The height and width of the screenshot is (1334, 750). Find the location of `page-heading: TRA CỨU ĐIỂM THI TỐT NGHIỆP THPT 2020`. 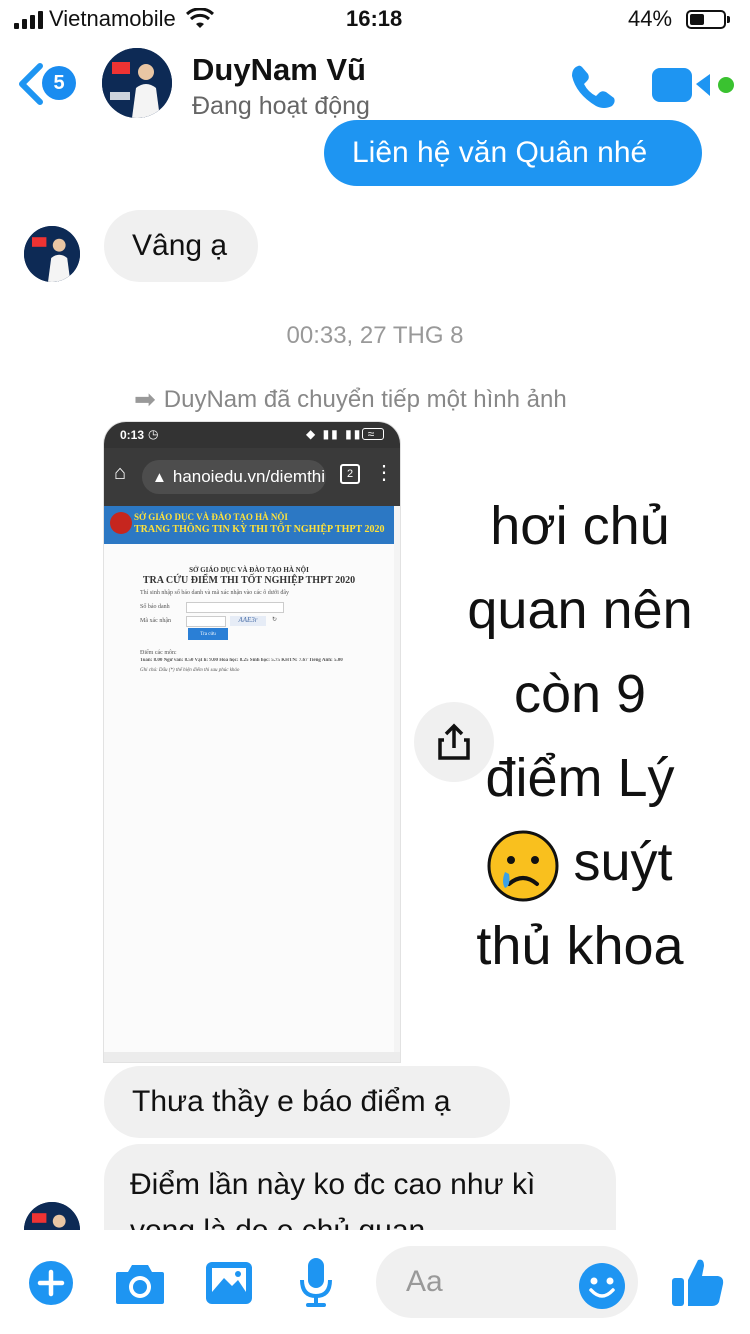

page-heading: TRA CỨU ĐIỂM THI TỐT NGHIỆP THPT 2020 is located at coordinates (249, 580).